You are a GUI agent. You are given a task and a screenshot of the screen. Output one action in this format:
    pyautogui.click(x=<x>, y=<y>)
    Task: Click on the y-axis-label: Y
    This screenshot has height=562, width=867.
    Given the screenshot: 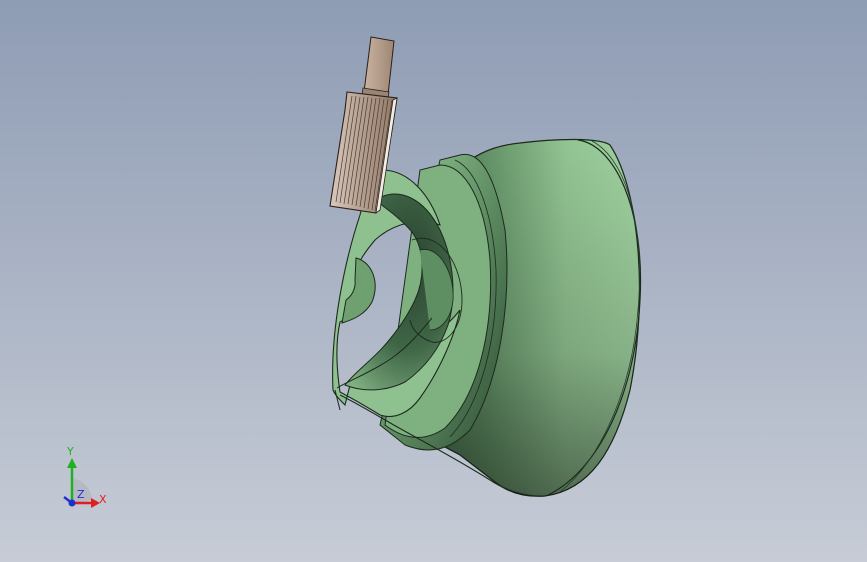 What is the action you would take?
    pyautogui.click(x=70, y=451)
    